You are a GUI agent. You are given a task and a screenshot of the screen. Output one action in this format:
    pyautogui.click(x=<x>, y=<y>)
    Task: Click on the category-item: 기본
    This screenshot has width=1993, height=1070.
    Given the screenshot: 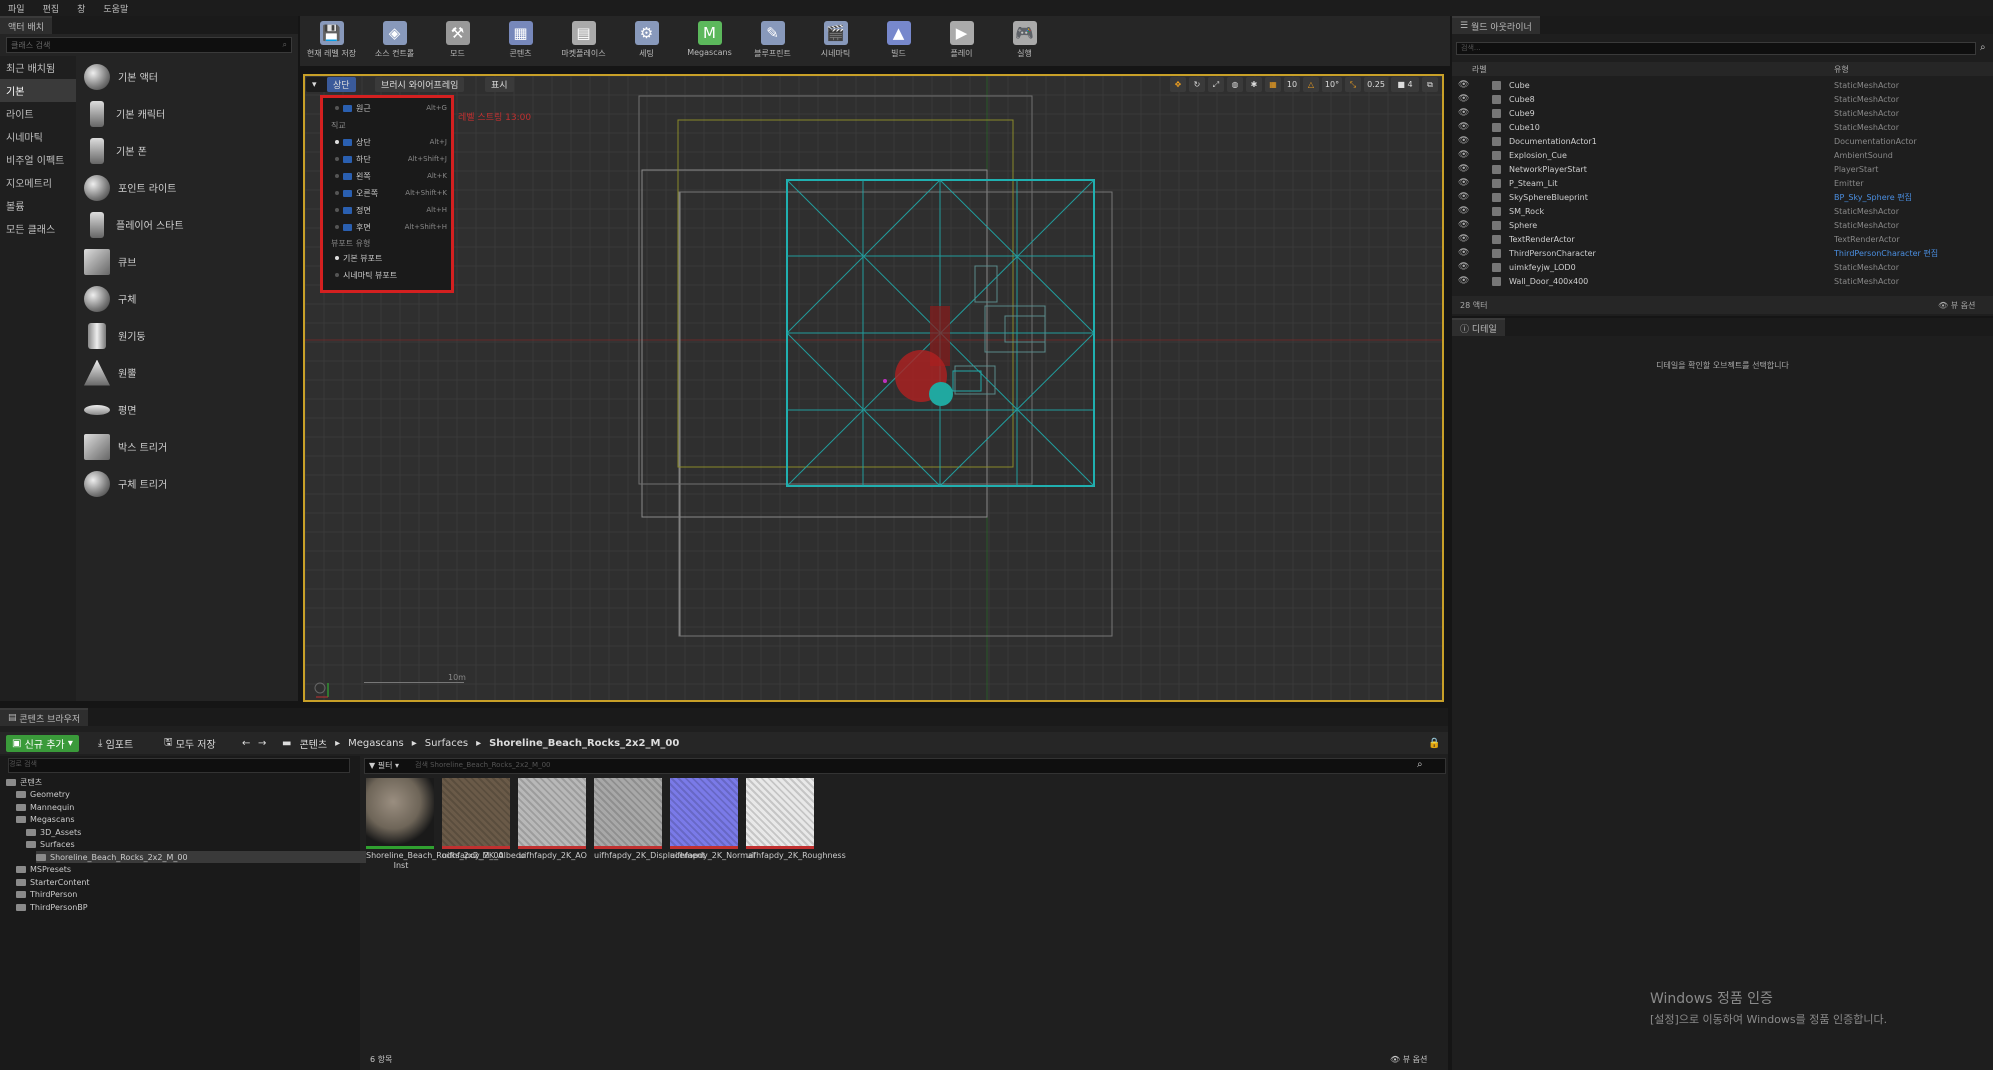 What is the action you would take?
    pyautogui.click(x=38, y=90)
    